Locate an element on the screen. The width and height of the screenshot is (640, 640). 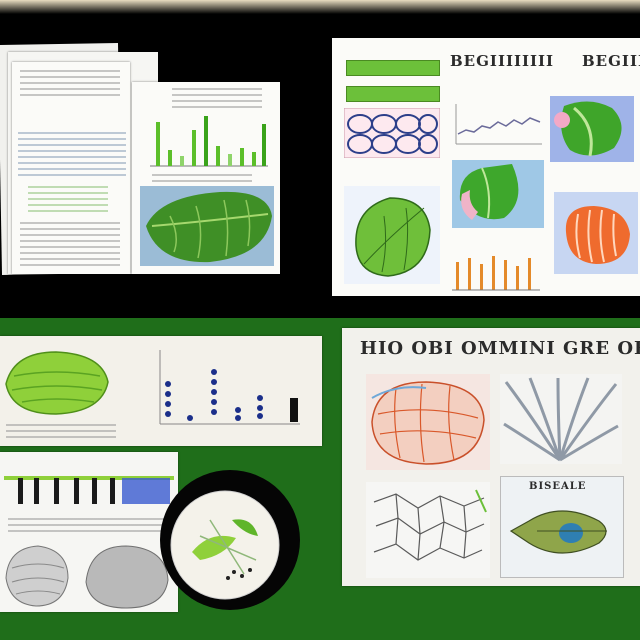
bar-chart-graphic is located at coordinates (209, 141).